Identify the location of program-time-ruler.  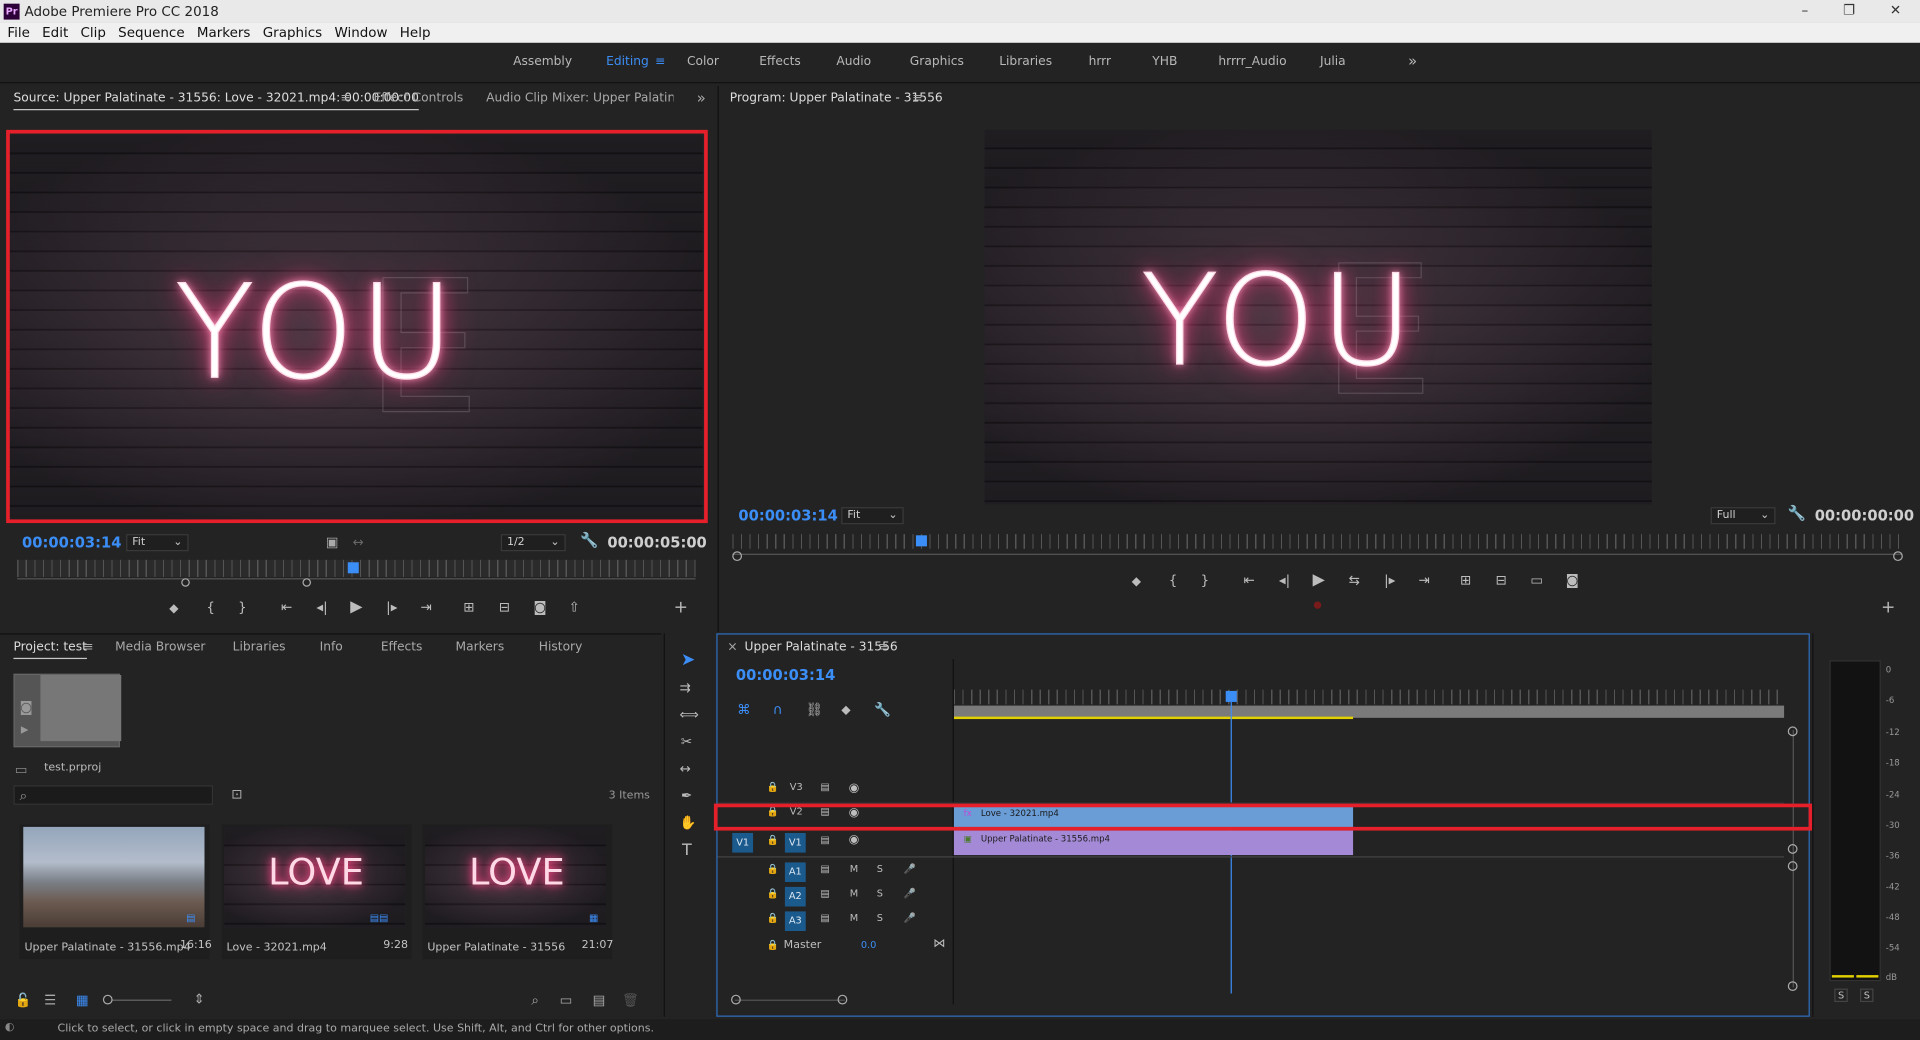
(1317, 541).